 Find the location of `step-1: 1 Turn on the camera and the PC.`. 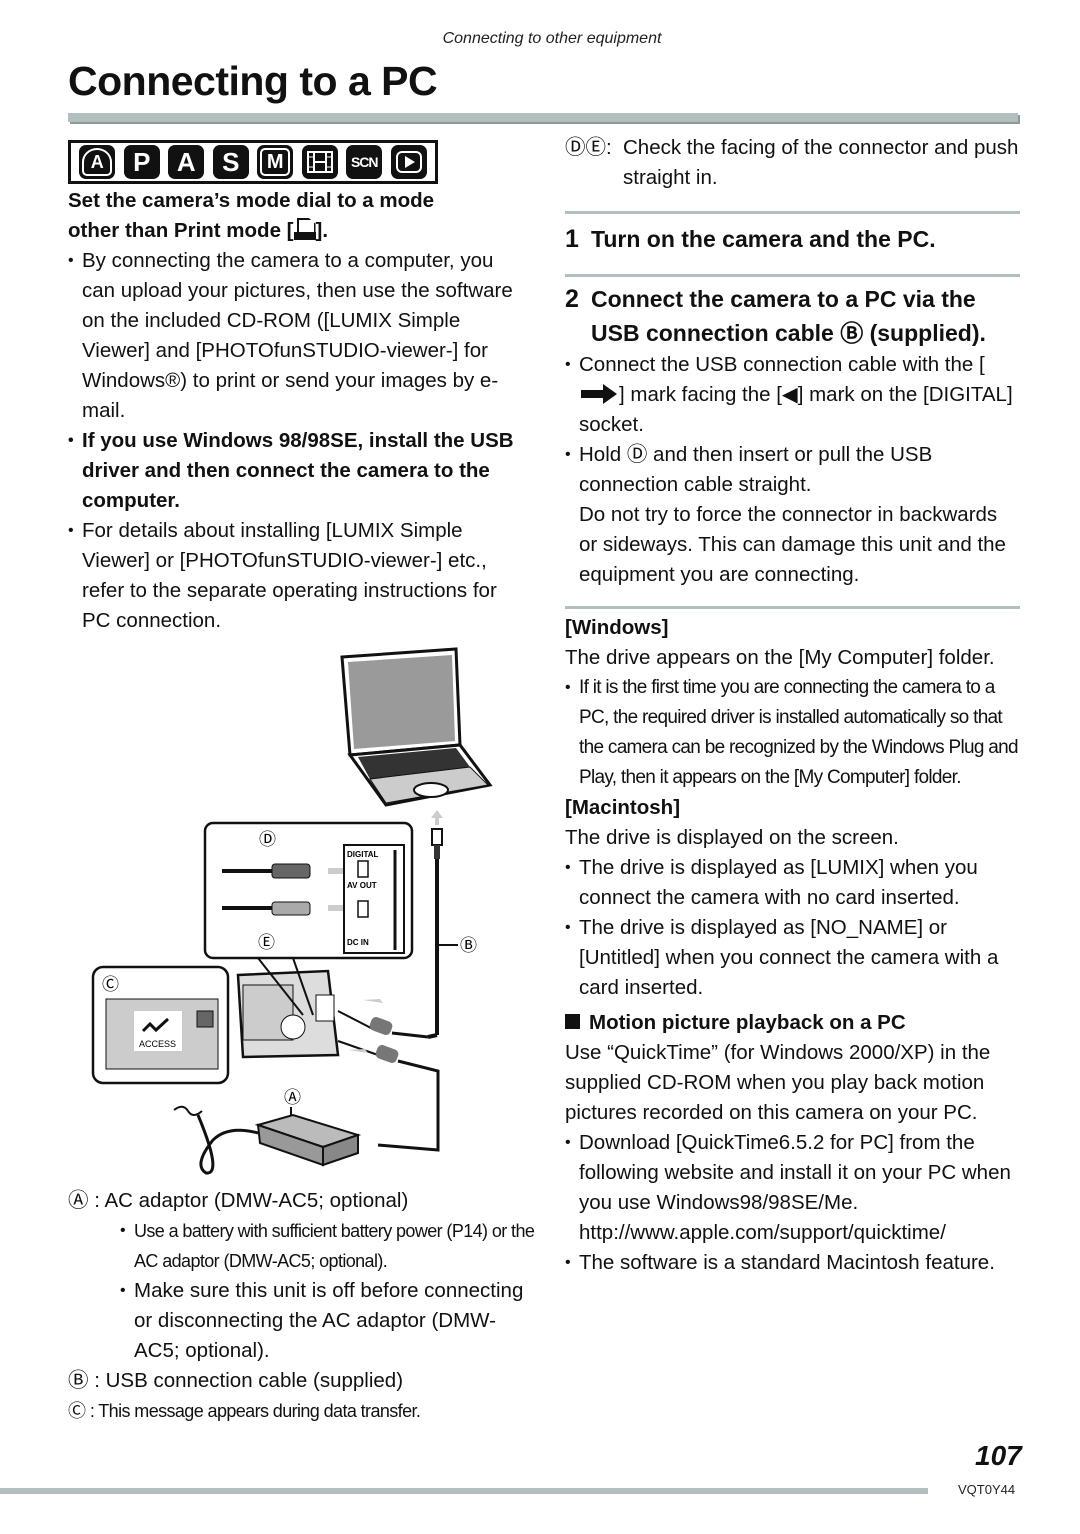

step-1: 1 Turn on the camera and the PC. is located at coordinates (792, 239).